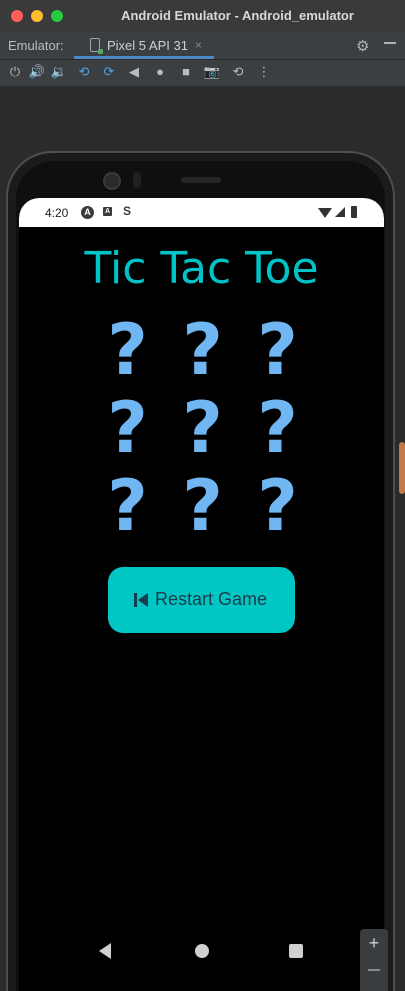 This screenshot has height=991, width=405. What do you see at coordinates (186, 72) in the screenshot?
I see `overview-icon: ■` at bounding box center [186, 72].